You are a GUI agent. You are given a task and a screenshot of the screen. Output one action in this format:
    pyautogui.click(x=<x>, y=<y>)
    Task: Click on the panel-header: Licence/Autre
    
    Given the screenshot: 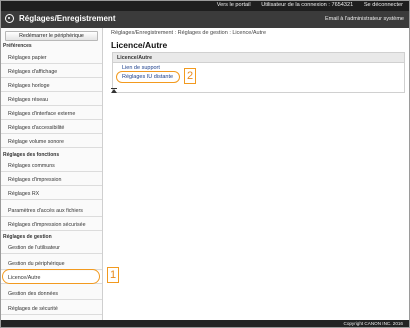 What is the action you would take?
    pyautogui.click(x=258, y=58)
    